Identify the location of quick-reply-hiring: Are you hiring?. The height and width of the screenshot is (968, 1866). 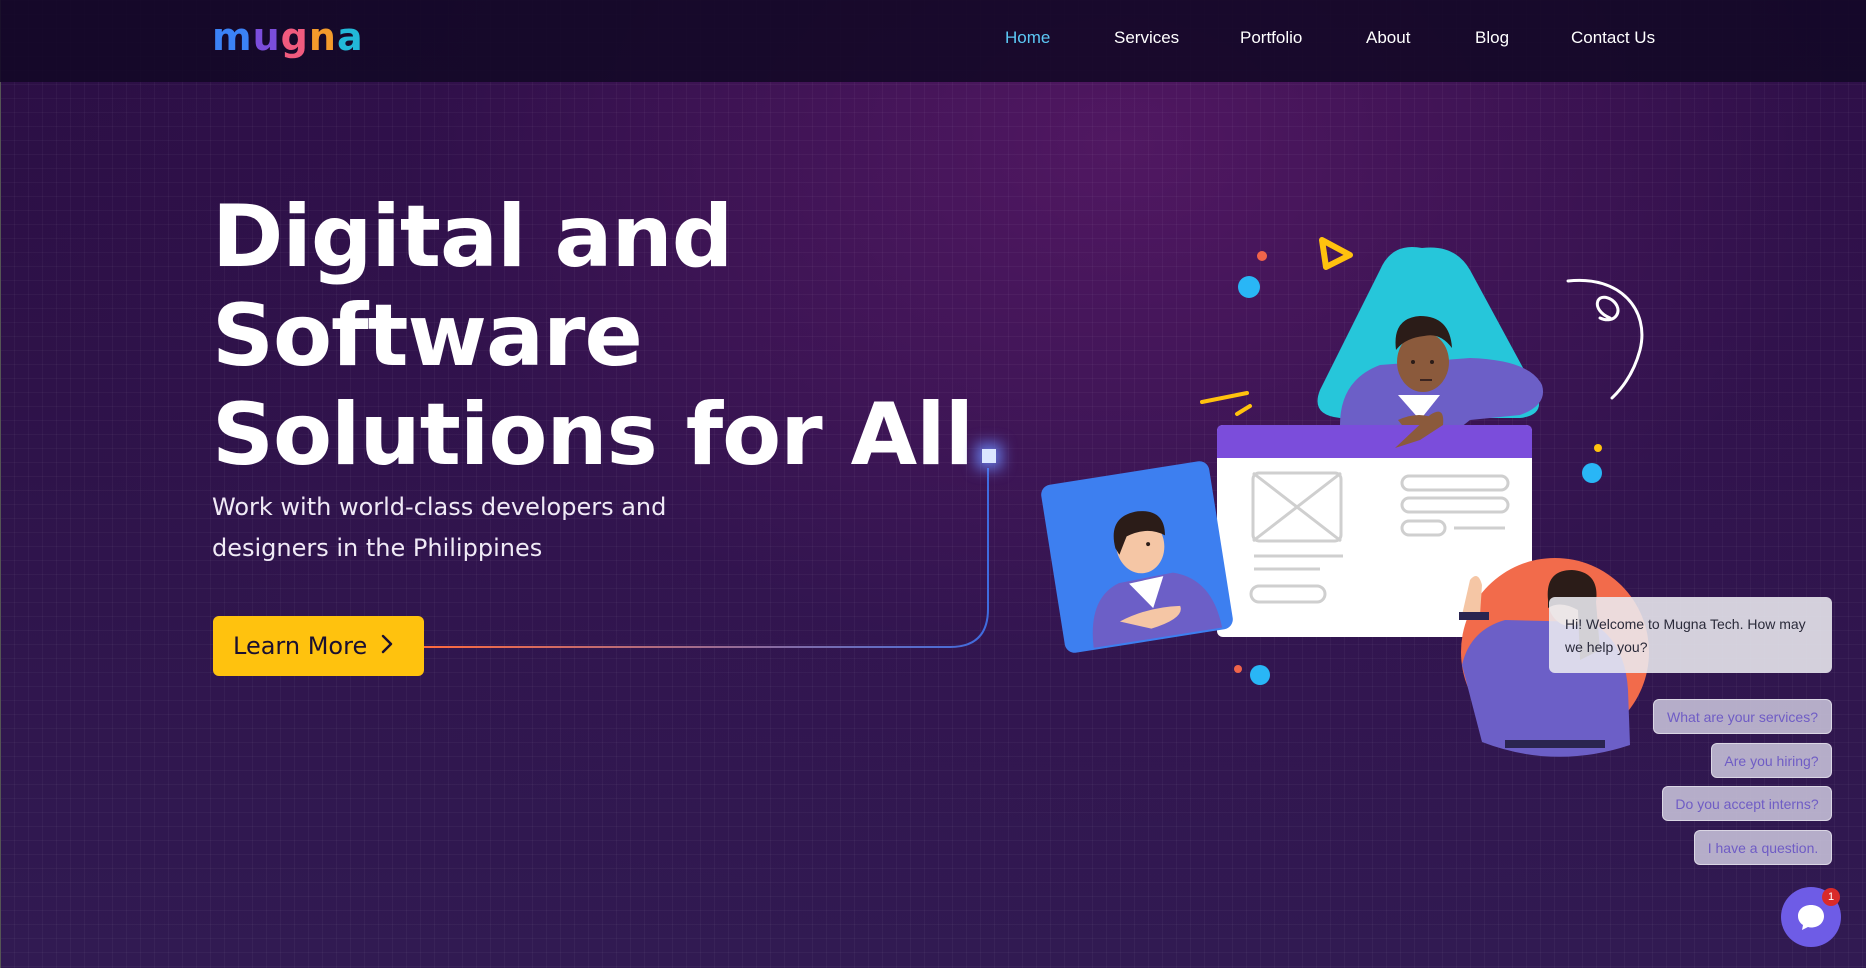
(1771, 760).